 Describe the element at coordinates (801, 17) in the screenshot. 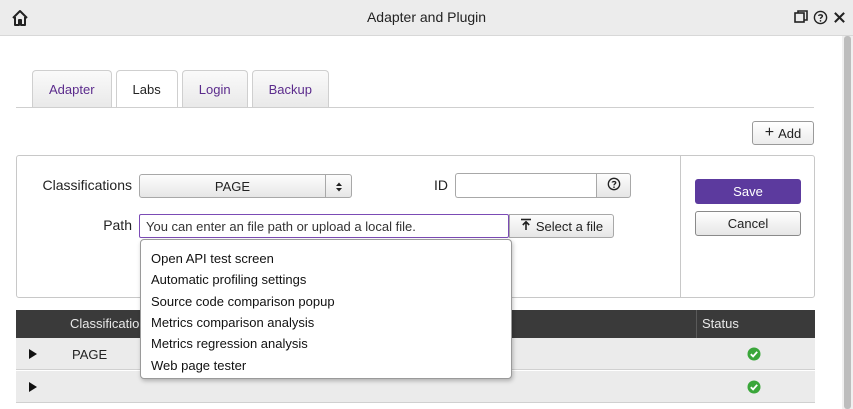

I see `restore-icon` at that location.